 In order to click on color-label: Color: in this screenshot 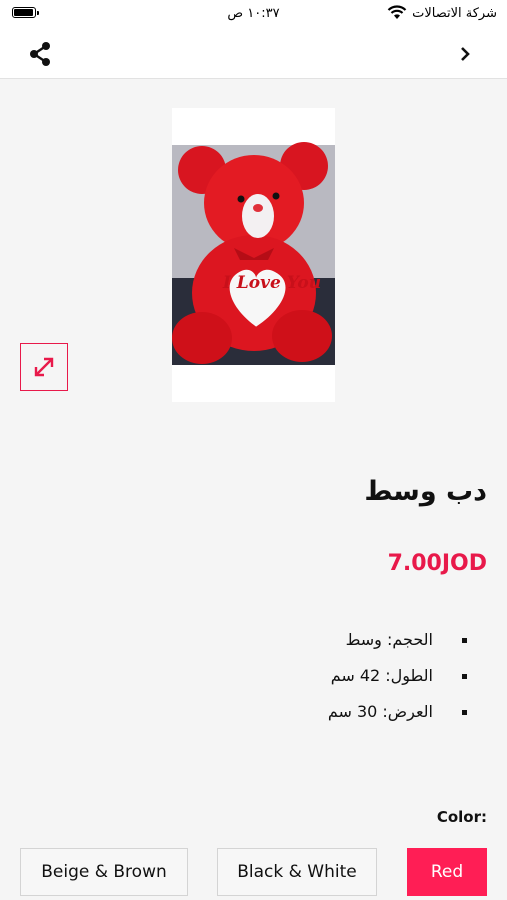, I will do `click(461, 817)`.